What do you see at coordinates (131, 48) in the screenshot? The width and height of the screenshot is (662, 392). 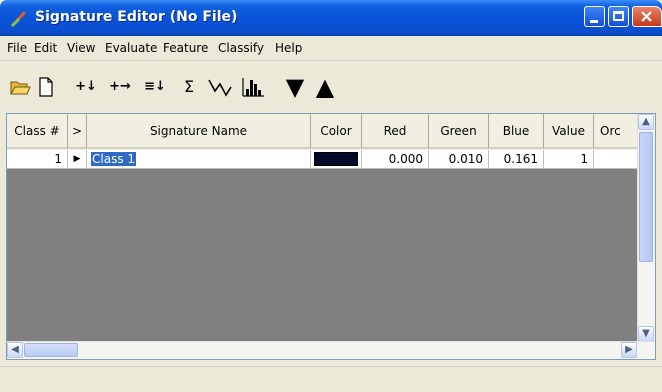 I see `menu-evaluate: Evaluate` at bounding box center [131, 48].